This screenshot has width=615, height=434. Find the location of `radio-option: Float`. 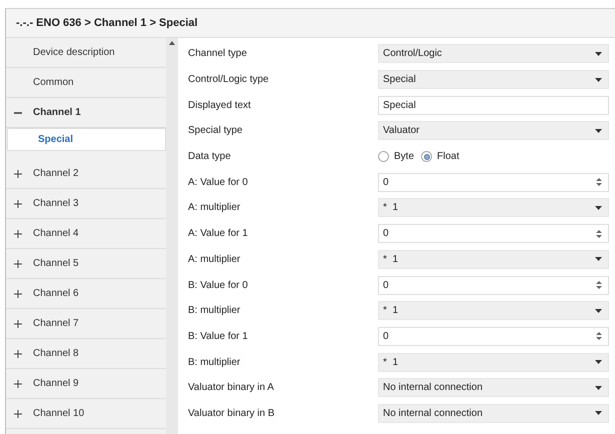

radio-option: Float is located at coordinates (440, 156).